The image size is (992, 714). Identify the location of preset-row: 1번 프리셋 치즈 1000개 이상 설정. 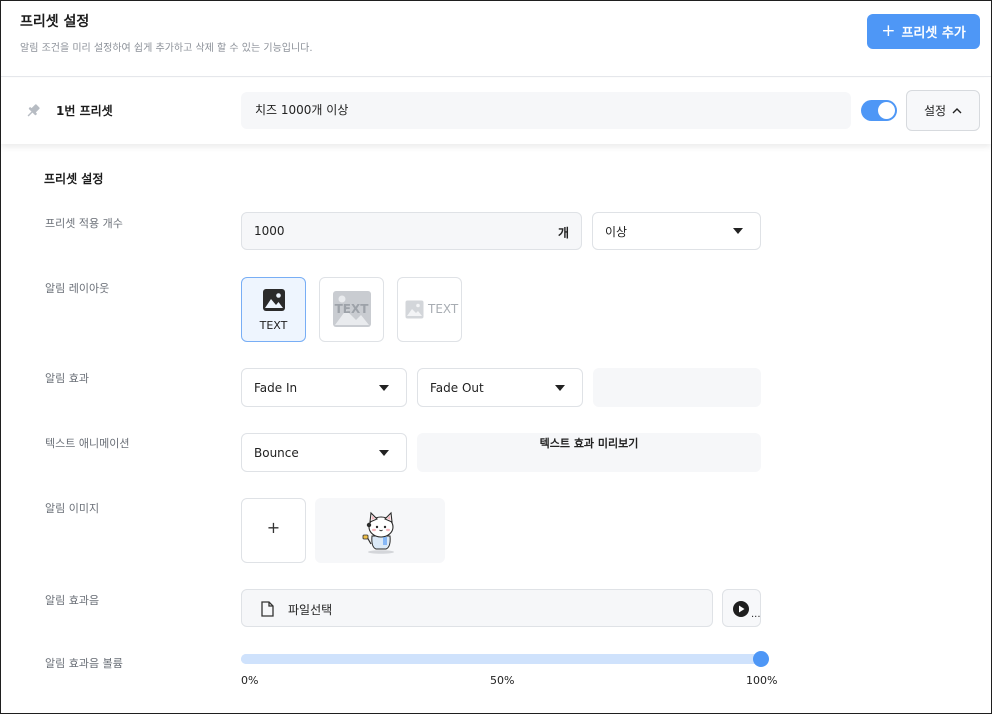
(496, 111).